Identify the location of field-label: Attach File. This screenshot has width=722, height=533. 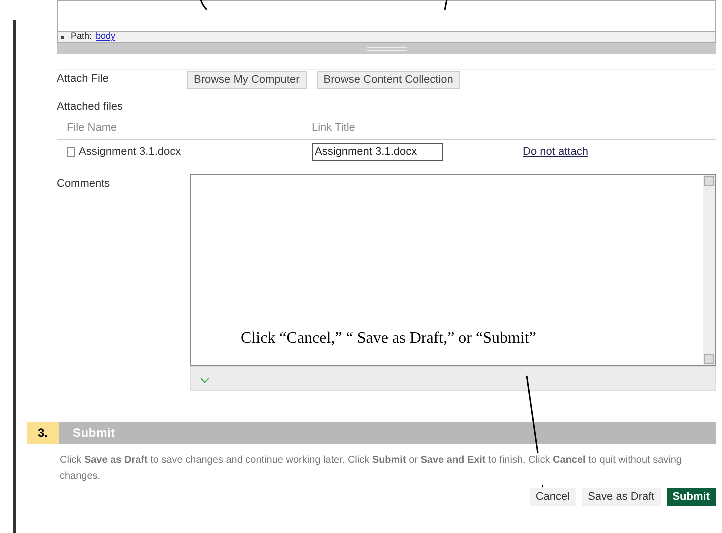
(83, 80).